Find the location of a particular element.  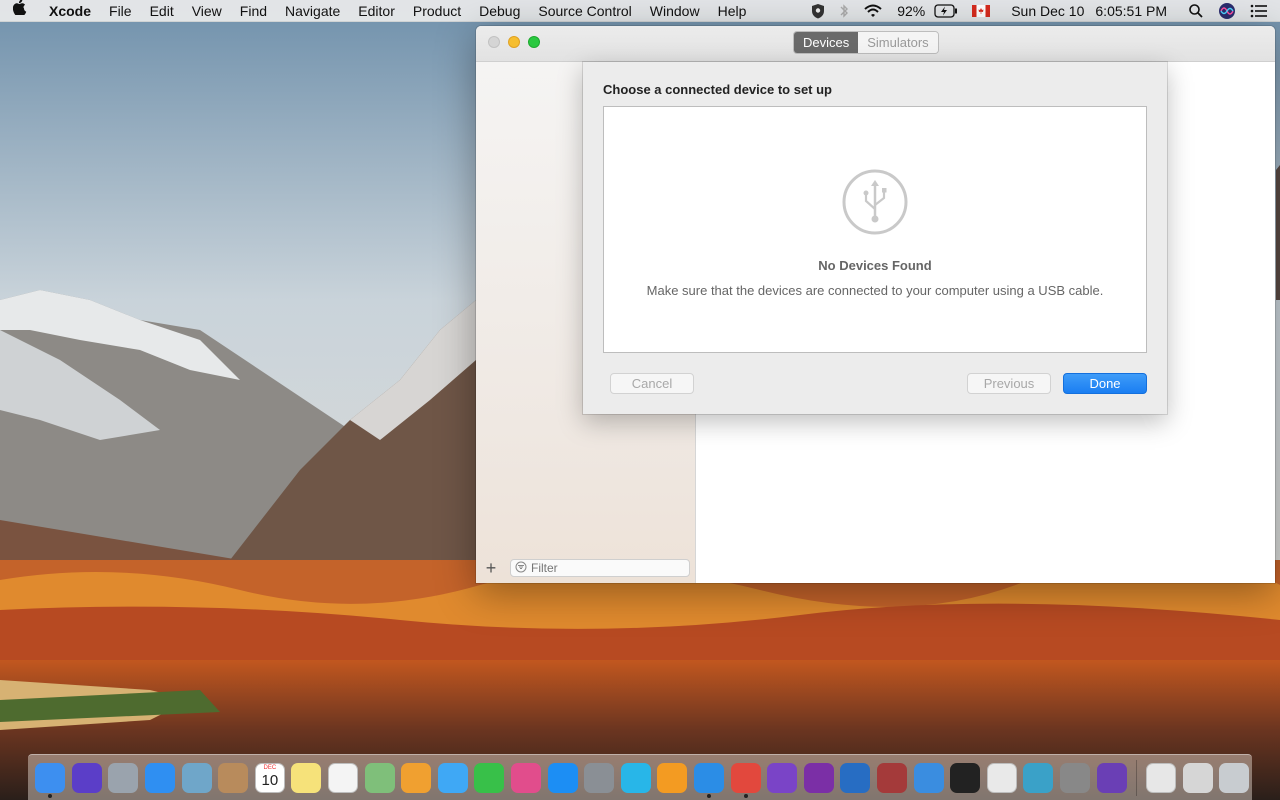

system-preferences-dock-icon is located at coordinates (599, 777).